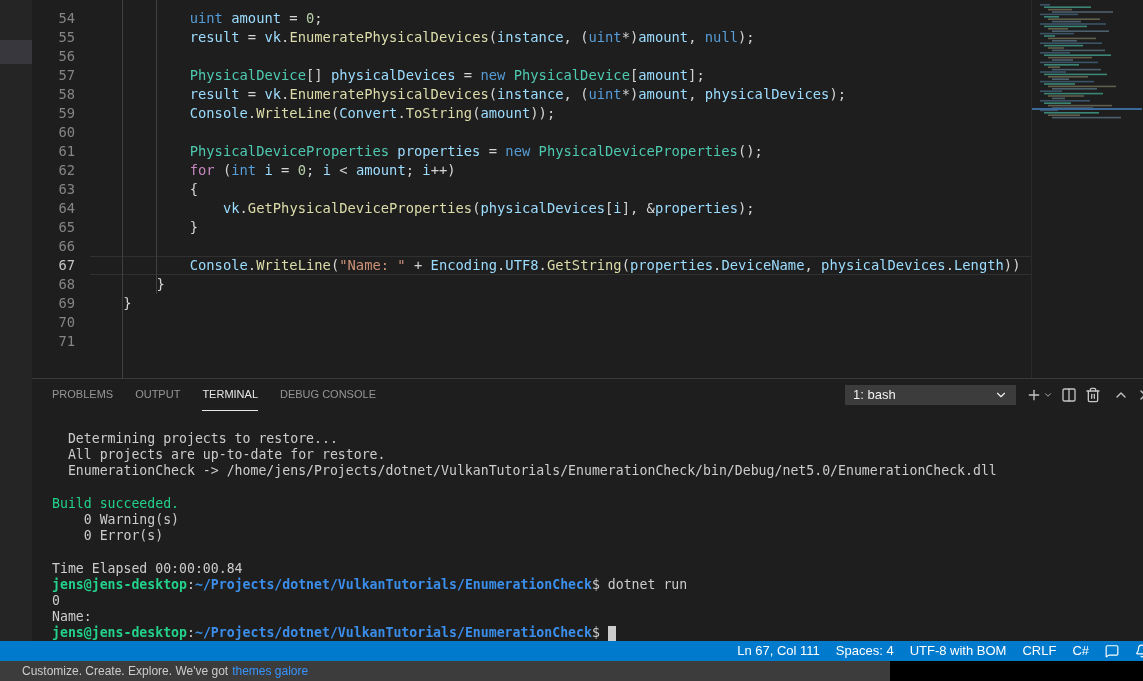  I want to click on code-line: result = vk.EnumeratePhysicalDevices(instance, (uint*)amount, null);, so click(472, 37).